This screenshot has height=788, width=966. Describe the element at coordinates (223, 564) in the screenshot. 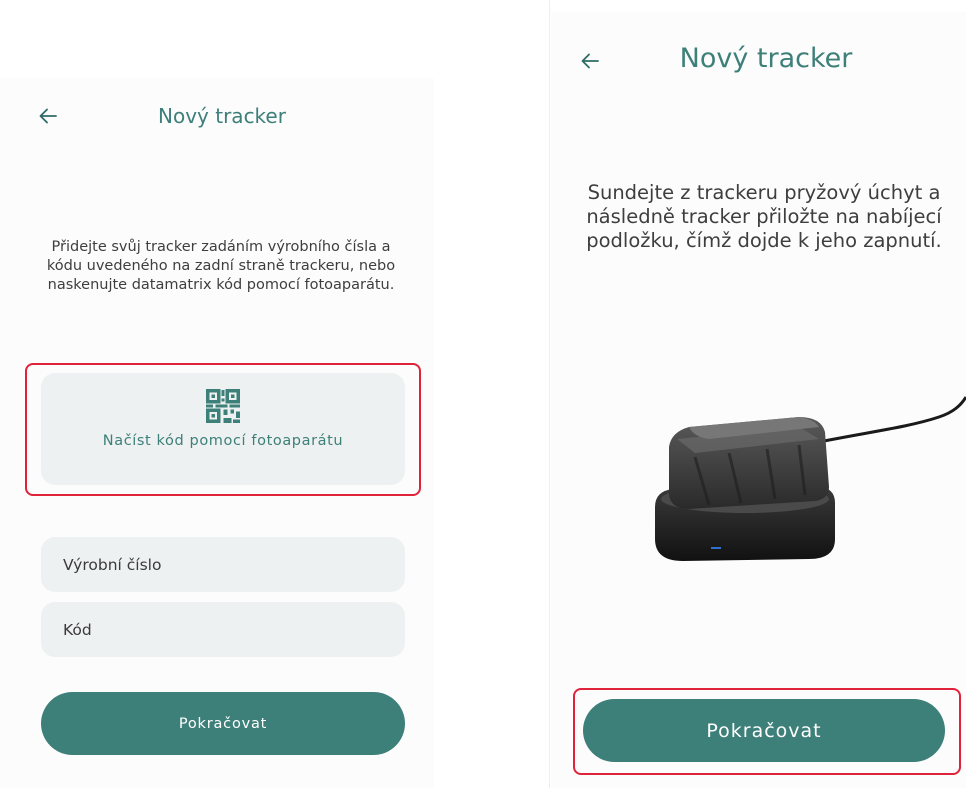

I see `serial-number-input: Výrobní číslo` at that location.